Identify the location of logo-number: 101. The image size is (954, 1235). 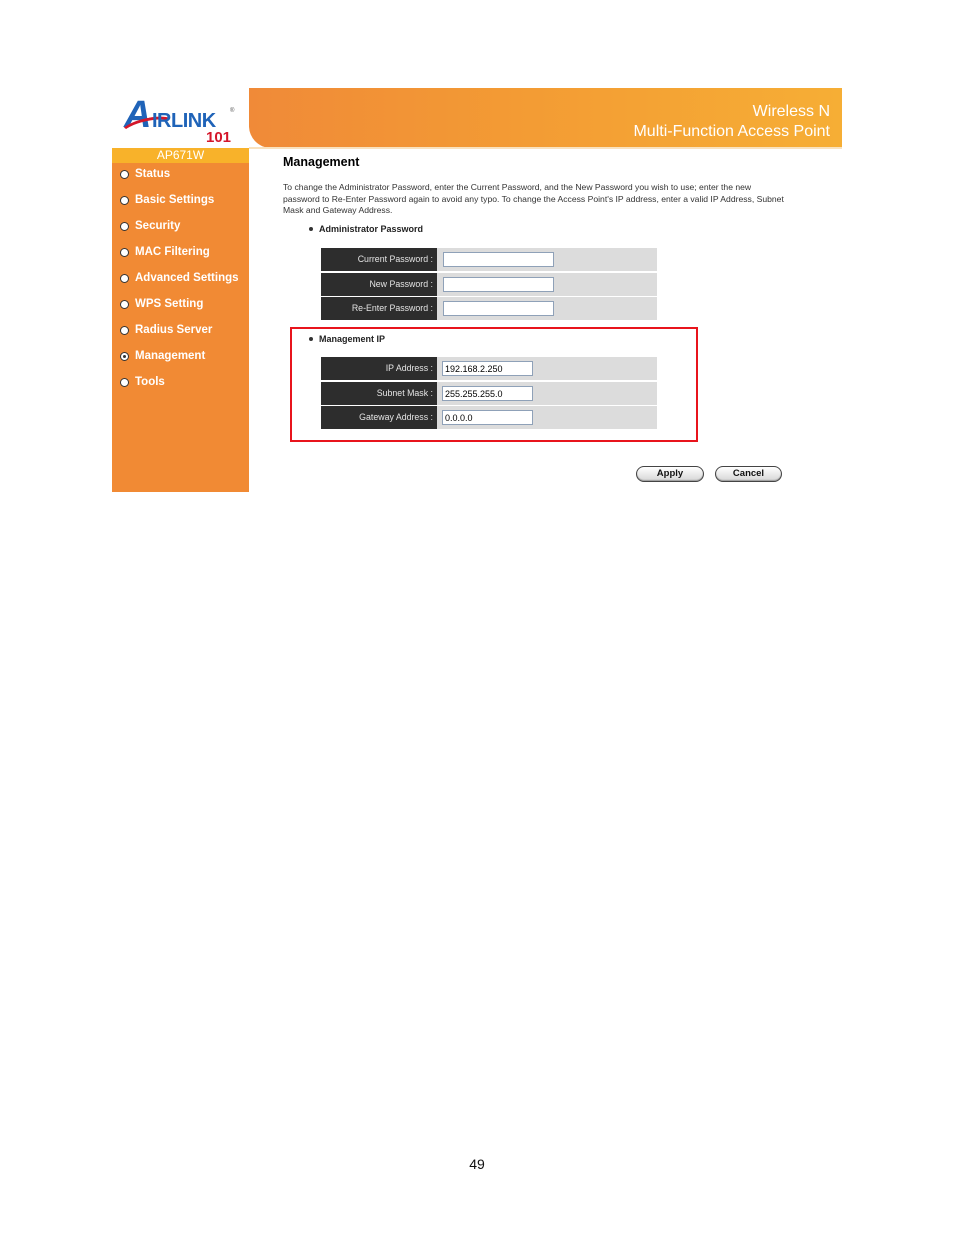
(219, 137).